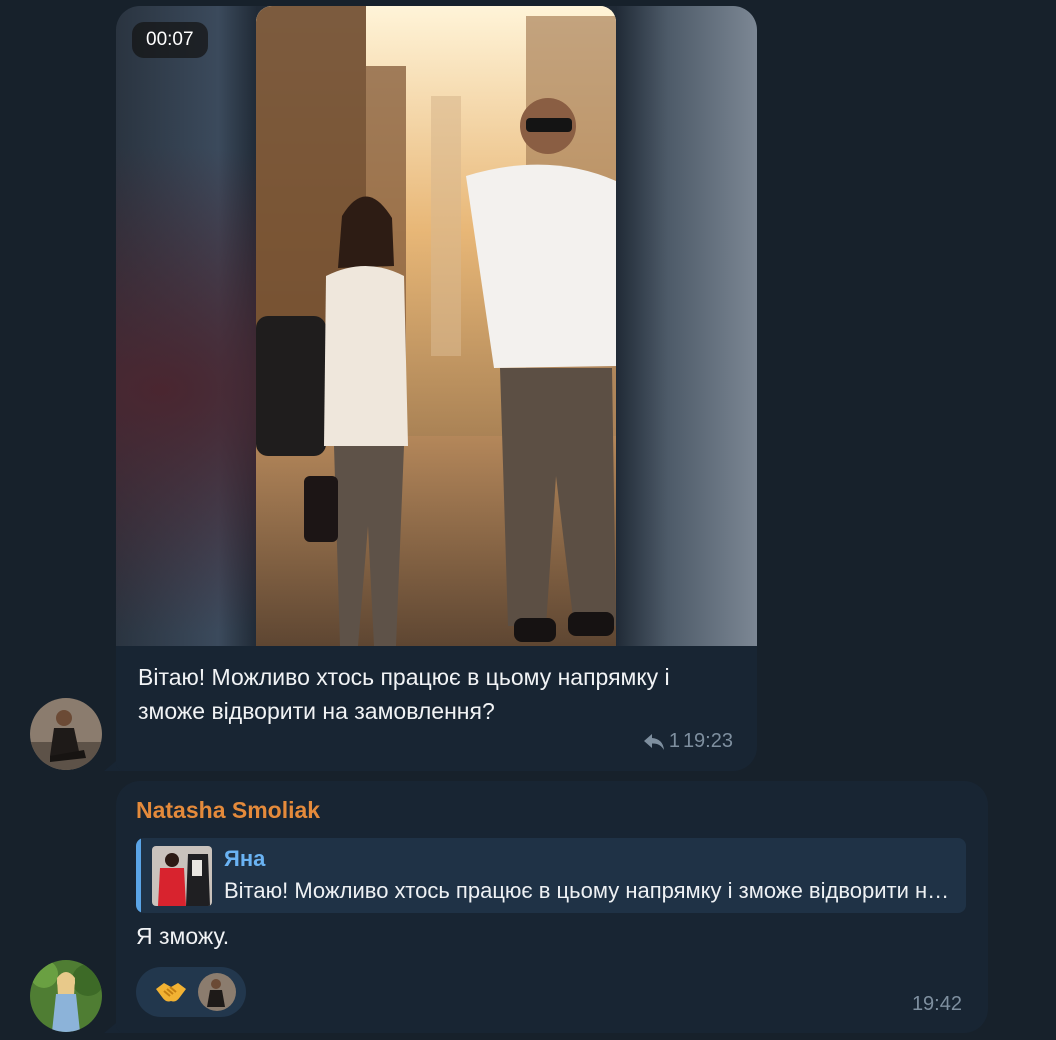 Image resolution: width=1056 pixels, height=1040 pixels. Describe the element at coordinates (183, 936) in the screenshot. I see `message-text: Я зможу.` at that location.